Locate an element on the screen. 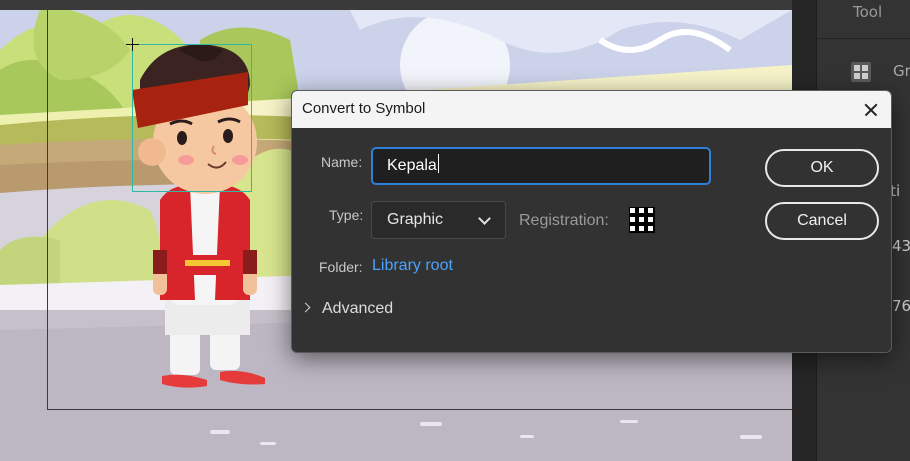 This screenshot has width=910, height=461. folder-link: Library root is located at coordinates (412, 266).